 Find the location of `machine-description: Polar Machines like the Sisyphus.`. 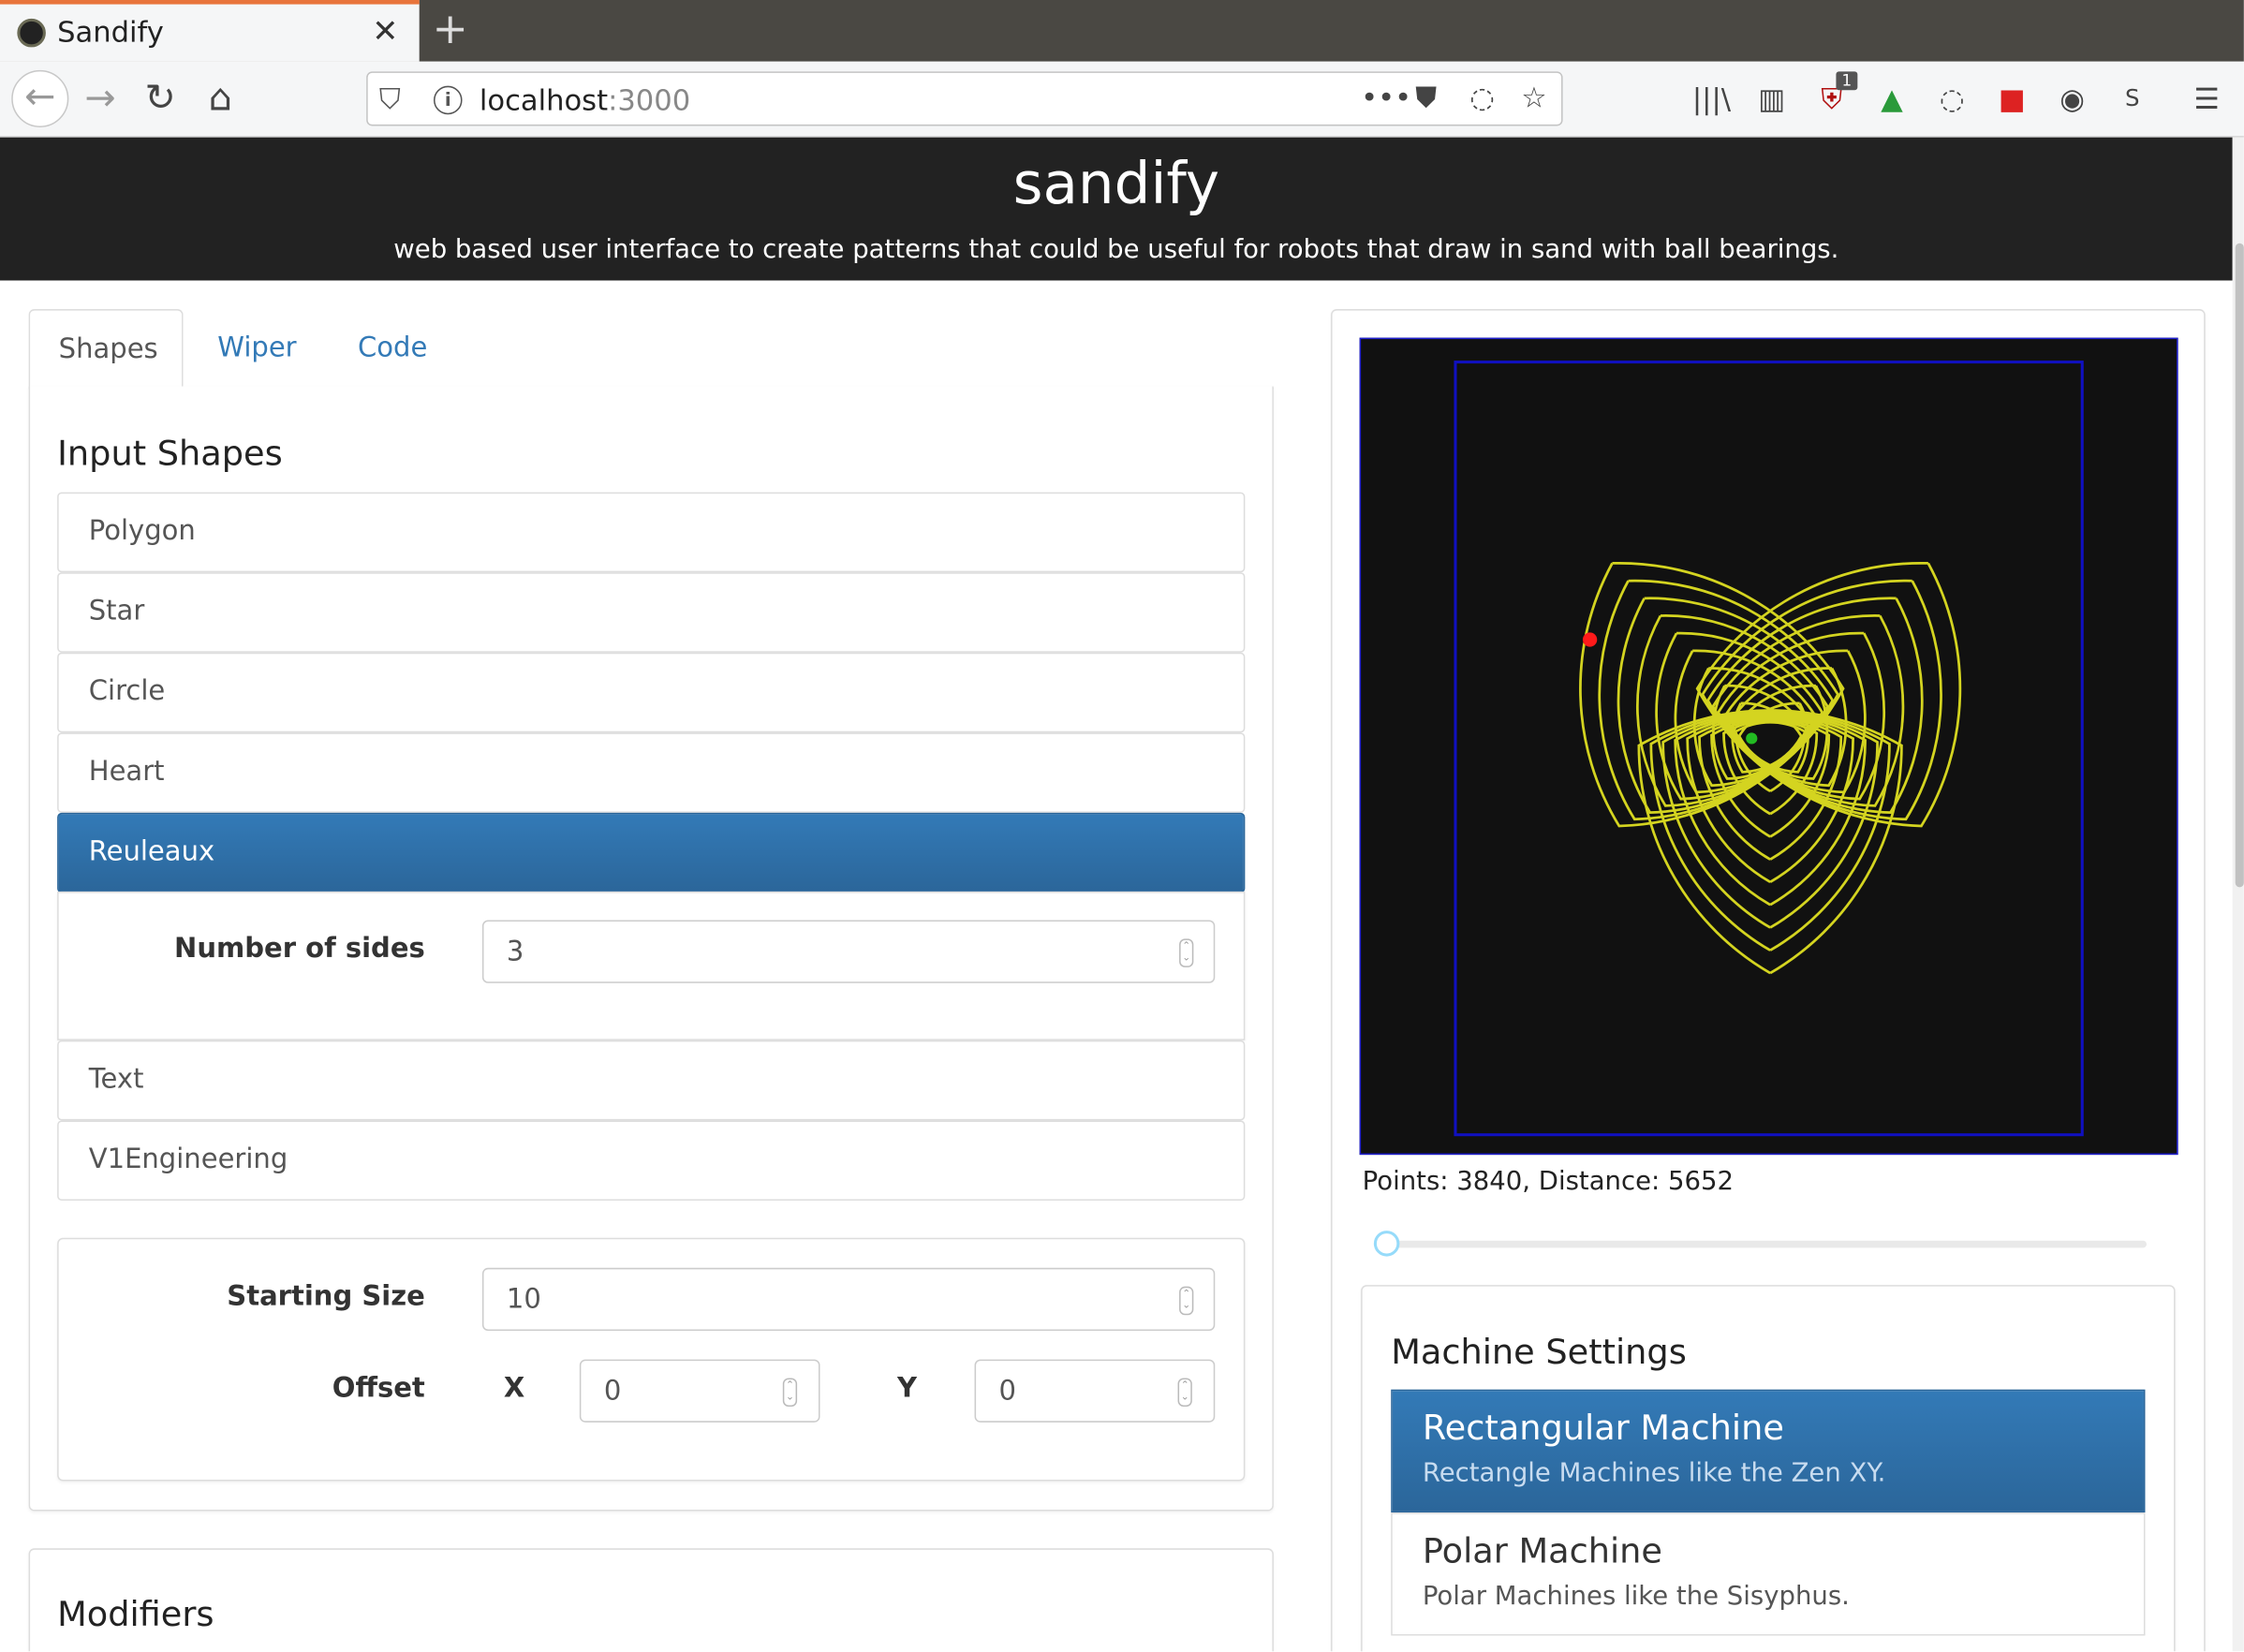

machine-description: Polar Machines like the Sisyphus. is located at coordinates (1636, 1596).